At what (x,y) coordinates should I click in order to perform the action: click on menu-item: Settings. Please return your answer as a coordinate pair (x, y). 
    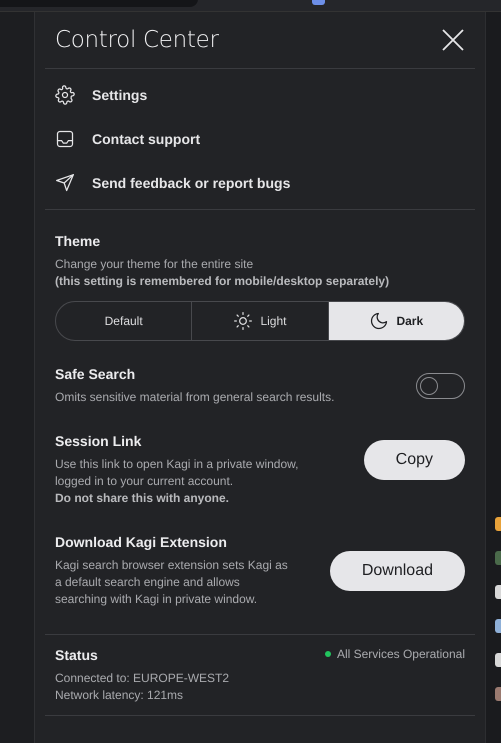
    Looking at the image, I should click on (260, 95).